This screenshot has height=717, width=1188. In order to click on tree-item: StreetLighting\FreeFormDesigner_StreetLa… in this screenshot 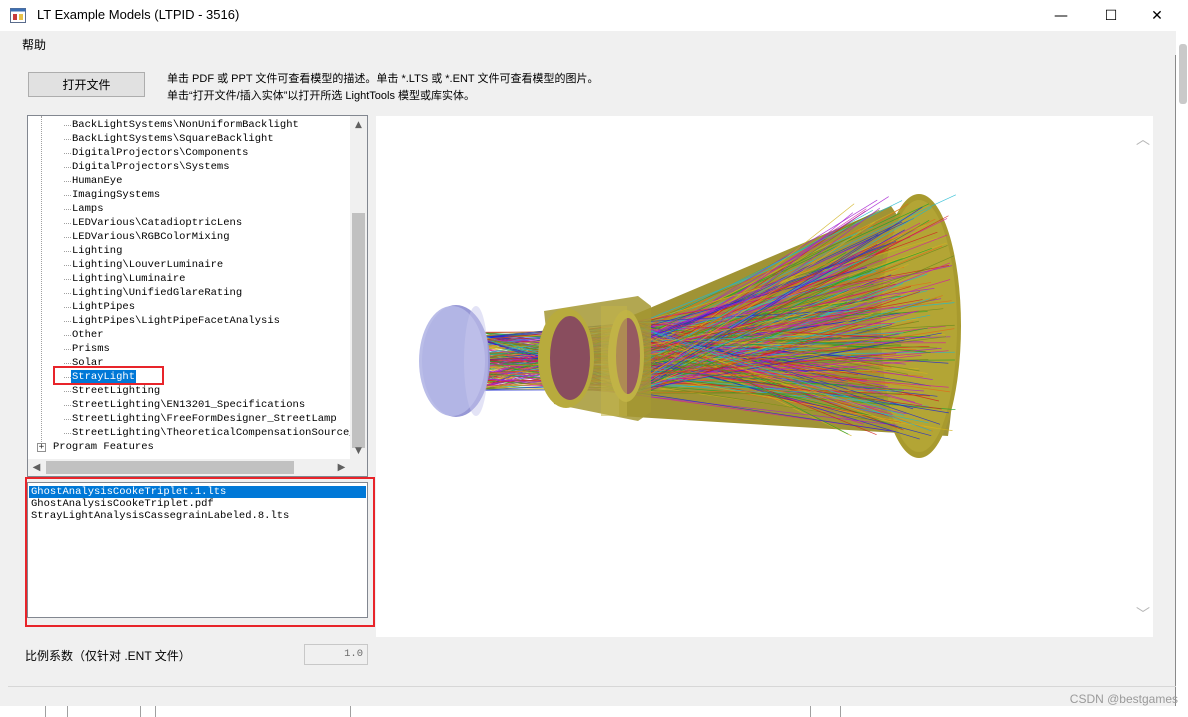, I will do `click(189, 419)`.